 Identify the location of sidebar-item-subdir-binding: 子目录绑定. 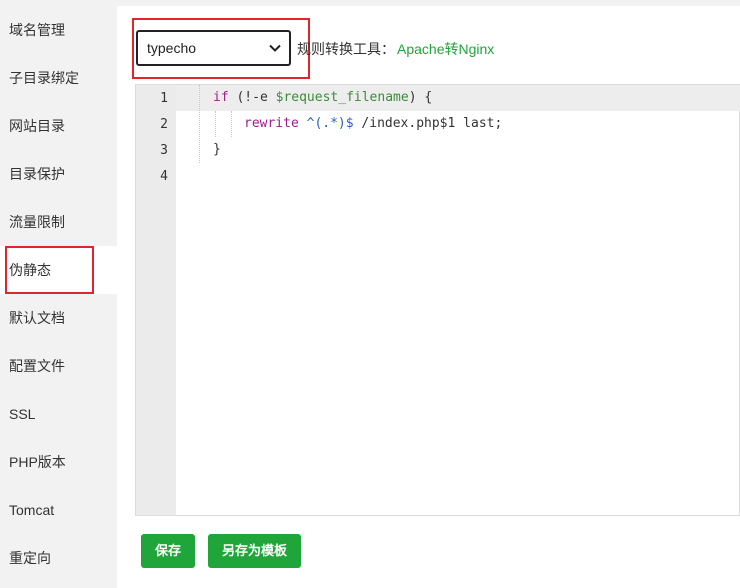
(58, 78).